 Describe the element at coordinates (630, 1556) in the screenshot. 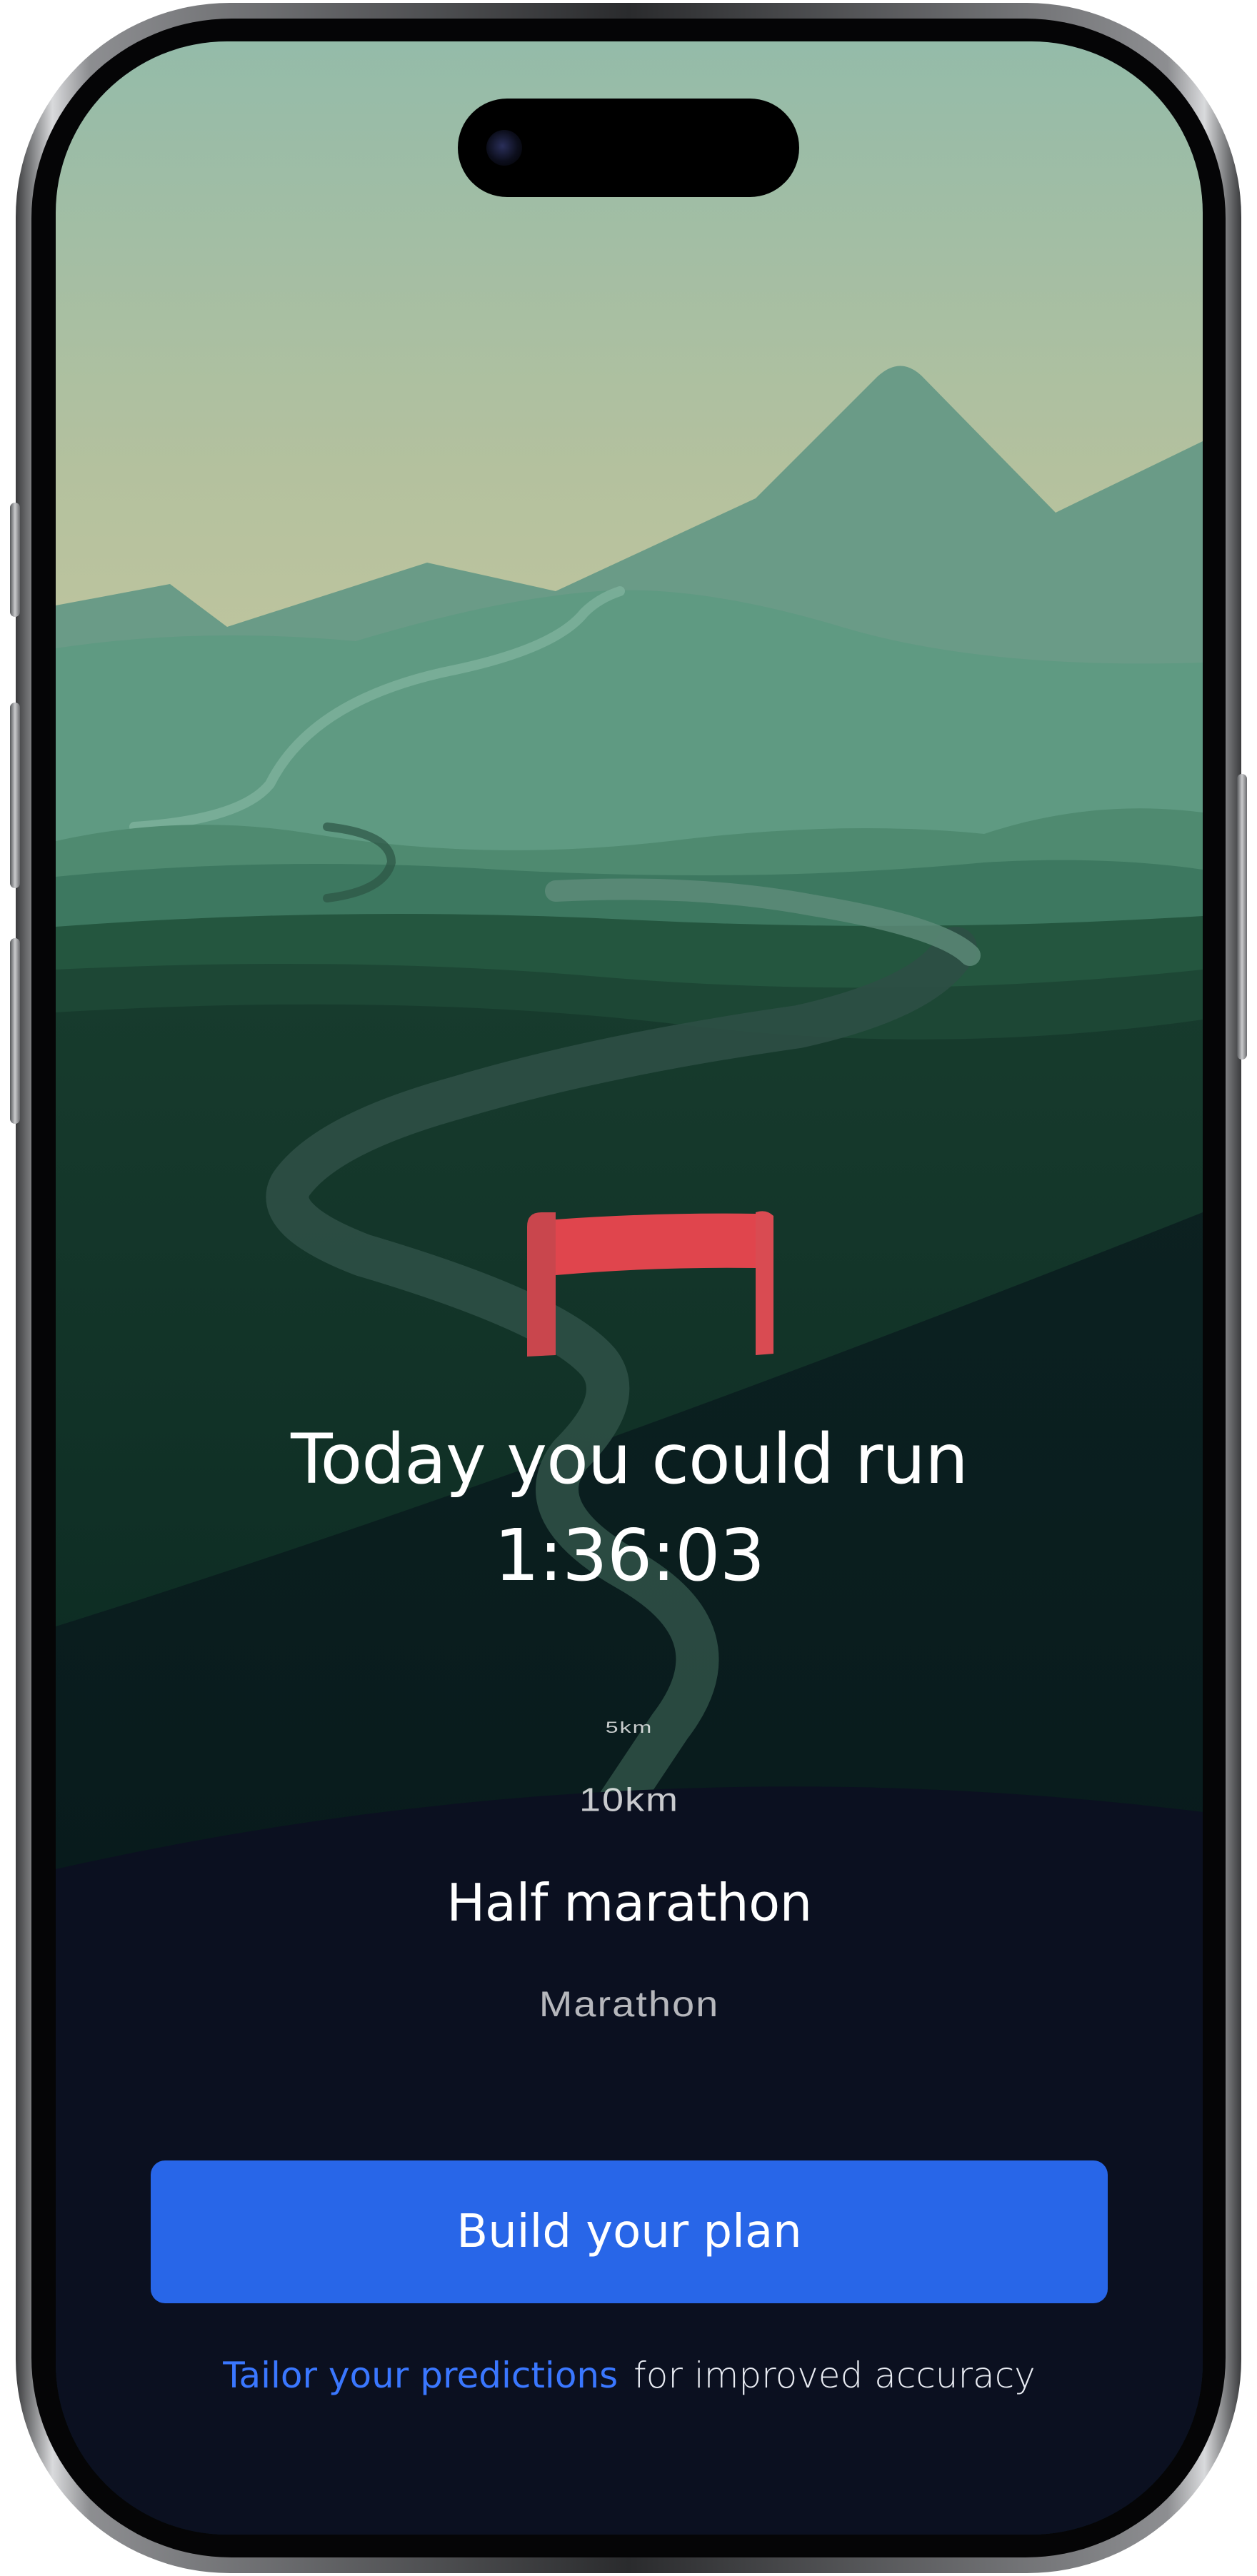

I see `predicted-time: 1:36:03` at that location.